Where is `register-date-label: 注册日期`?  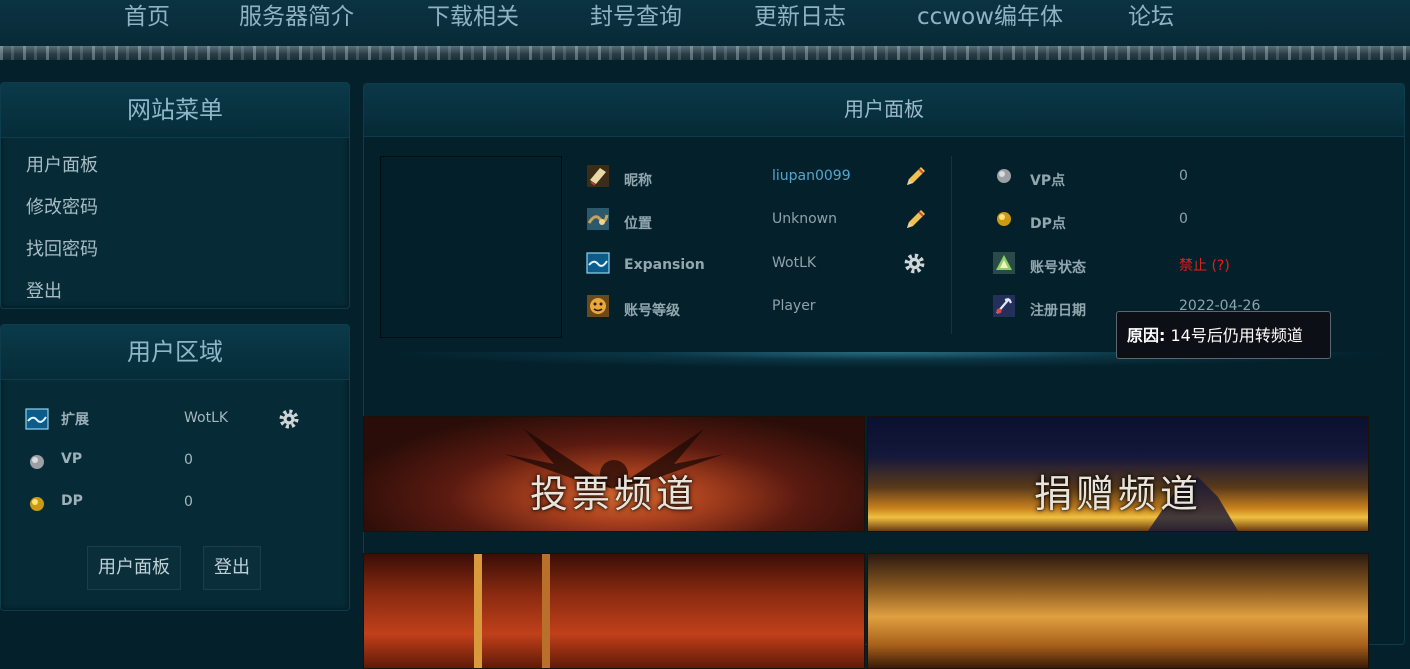
register-date-label: 注册日期 is located at coordinates (1058, 311).